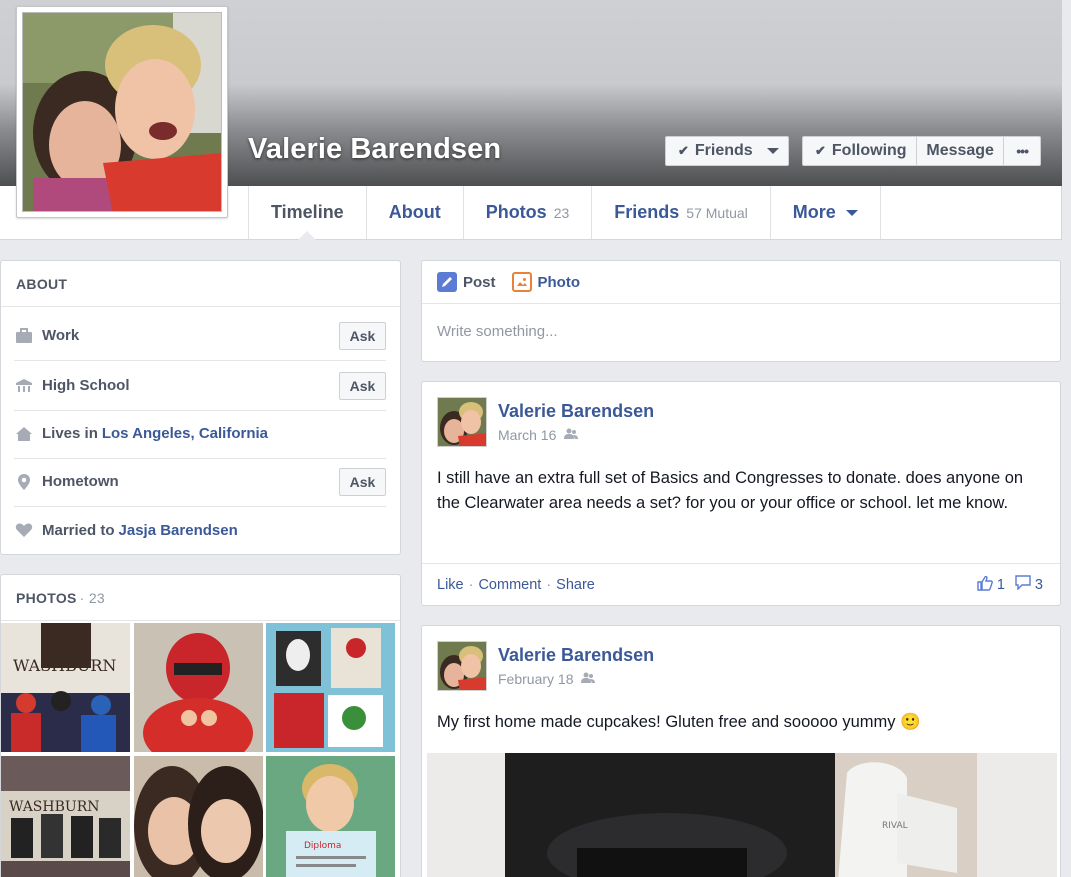  I want to click on comments-count: 3, so click(1039, 585).